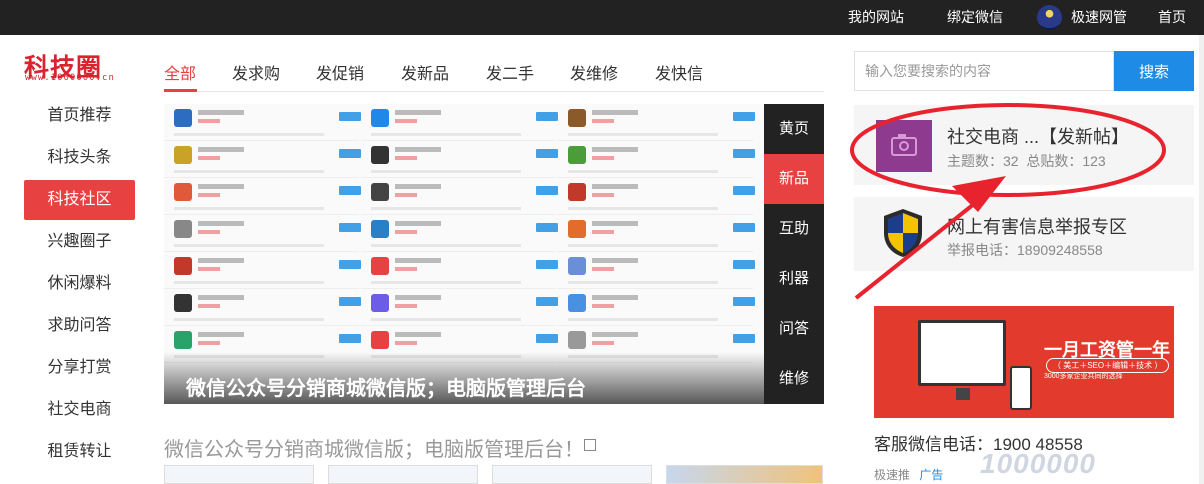 Image resolution: width=1204 pixels, height=484 pixels. What do you see at coordinates (1037, 226) in the screenshot?
I see `report-title: 网上有害信息举报专区` at bounding box center [1037, 226].